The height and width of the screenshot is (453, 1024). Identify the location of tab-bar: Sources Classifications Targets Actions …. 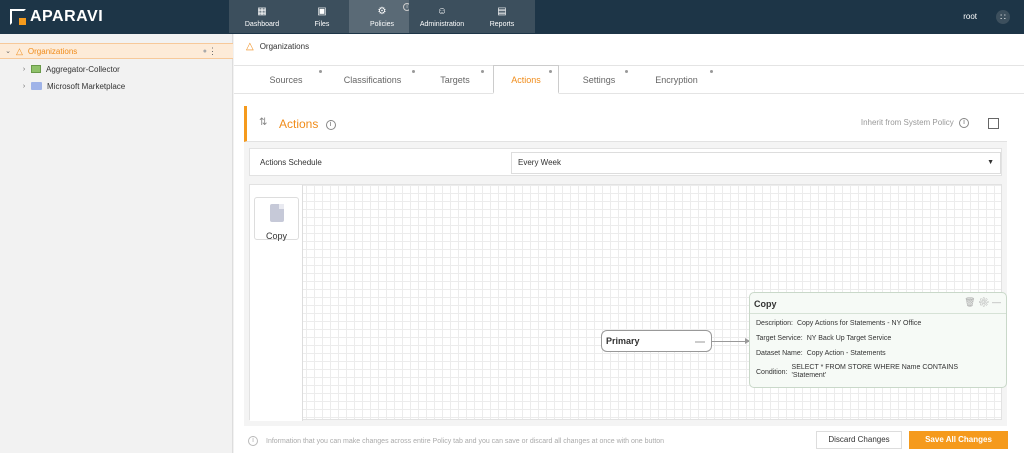
(629, 79).